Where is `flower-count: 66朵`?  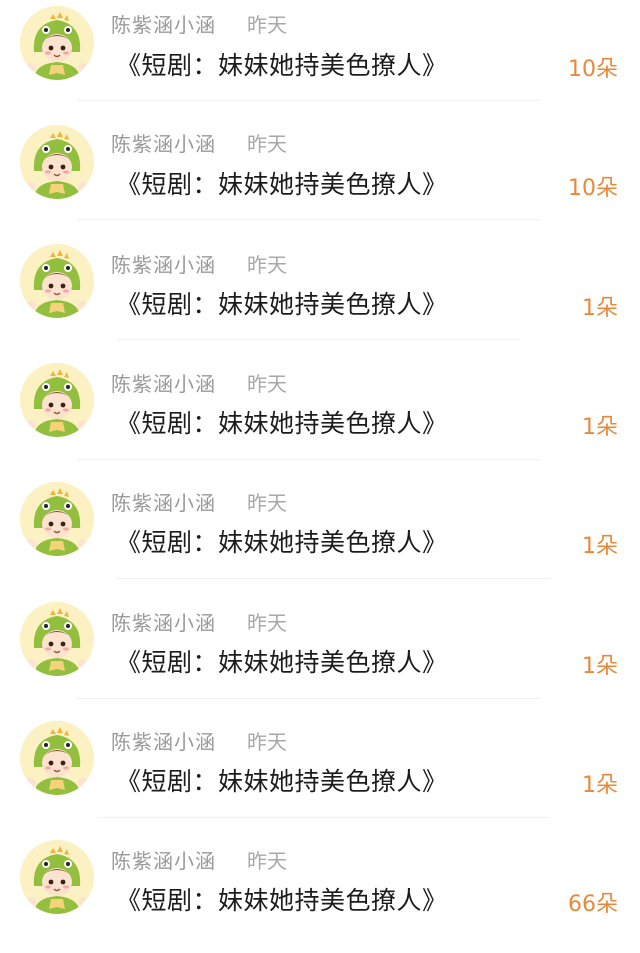 flower-count: 66朵 is located at coordinates (593, 904).